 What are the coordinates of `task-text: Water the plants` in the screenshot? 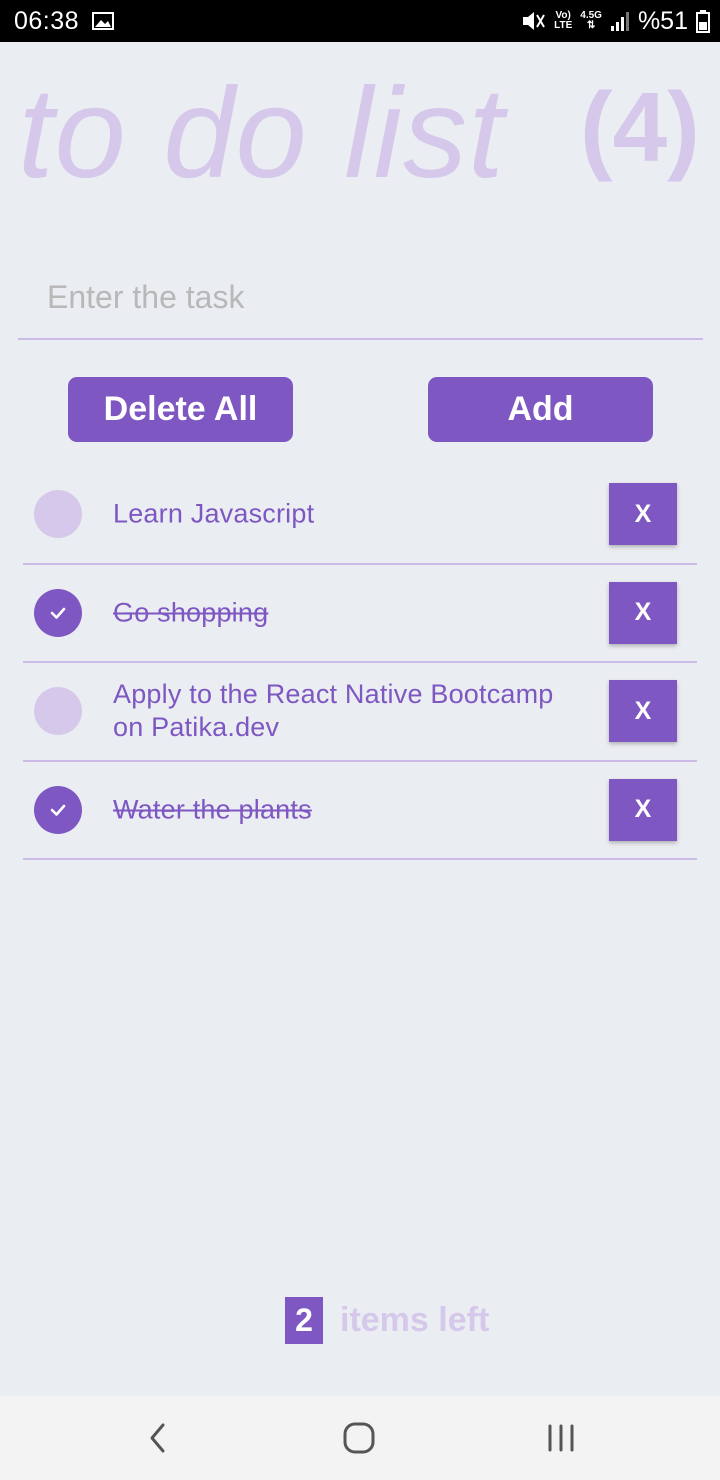 It's located at (212, 809).